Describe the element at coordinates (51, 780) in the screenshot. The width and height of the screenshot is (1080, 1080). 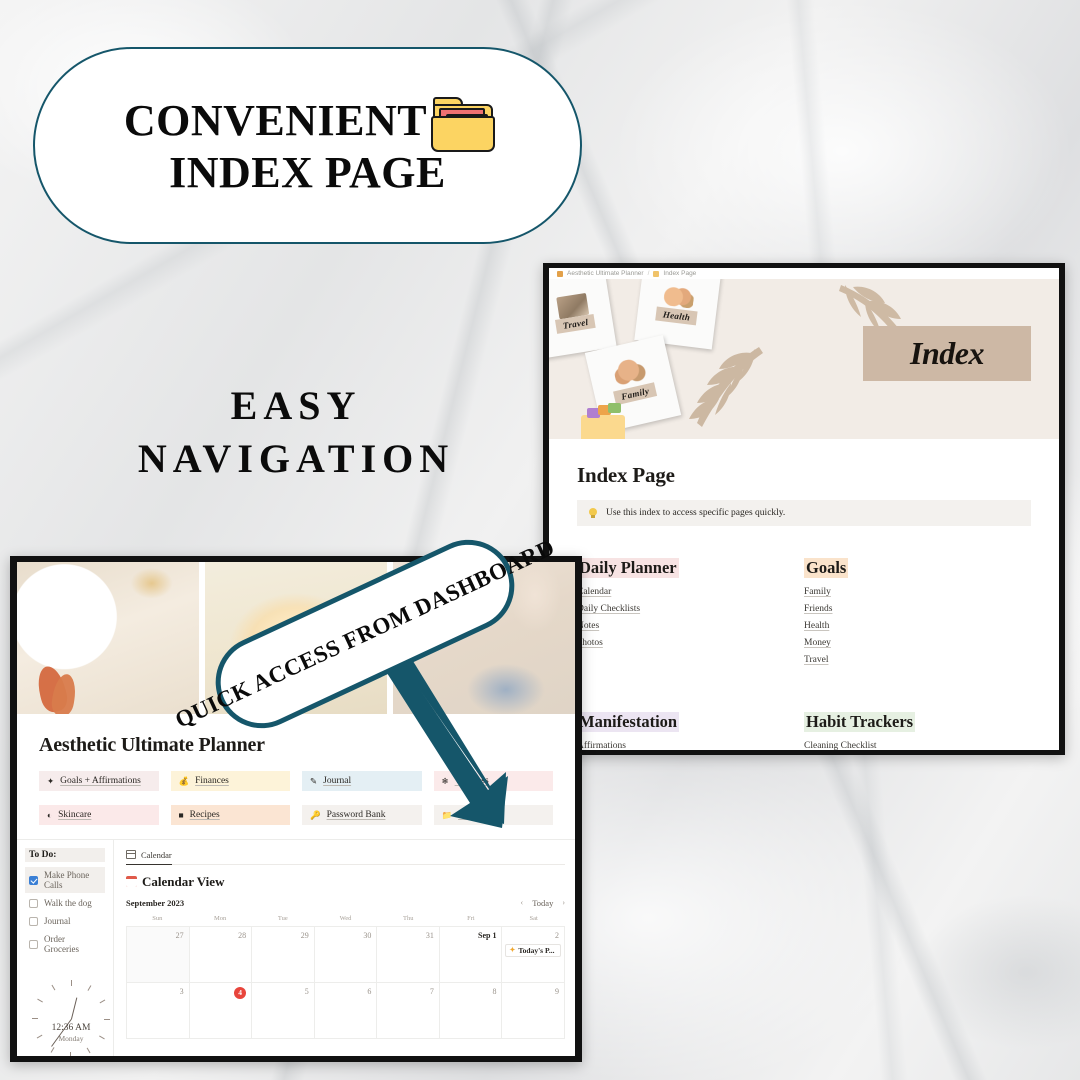
I see `sparkle-icon: ✦` at that location.